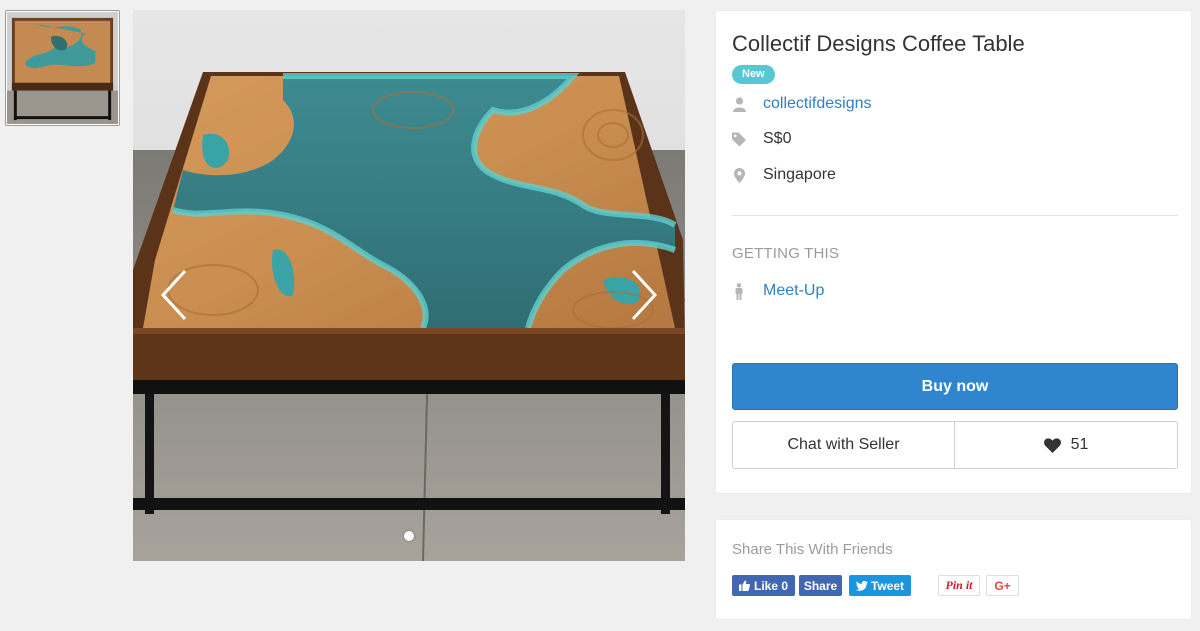  I want to click on action-buttons: Chat with Seller 51, so click(955, 445).